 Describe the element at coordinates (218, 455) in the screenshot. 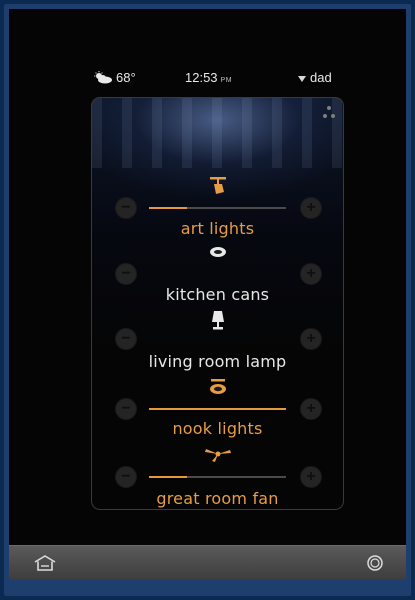

I see `ceiling-fan-icon` at that location.